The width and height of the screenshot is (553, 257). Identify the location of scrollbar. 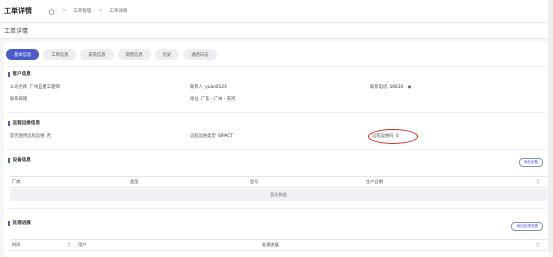
(550, 126).